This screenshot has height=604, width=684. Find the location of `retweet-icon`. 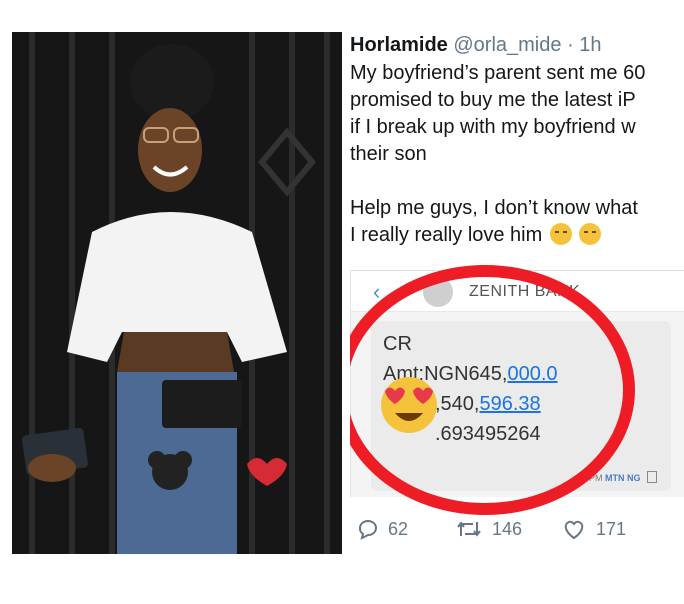

retweet-icon is located at coordinates (469, 529).